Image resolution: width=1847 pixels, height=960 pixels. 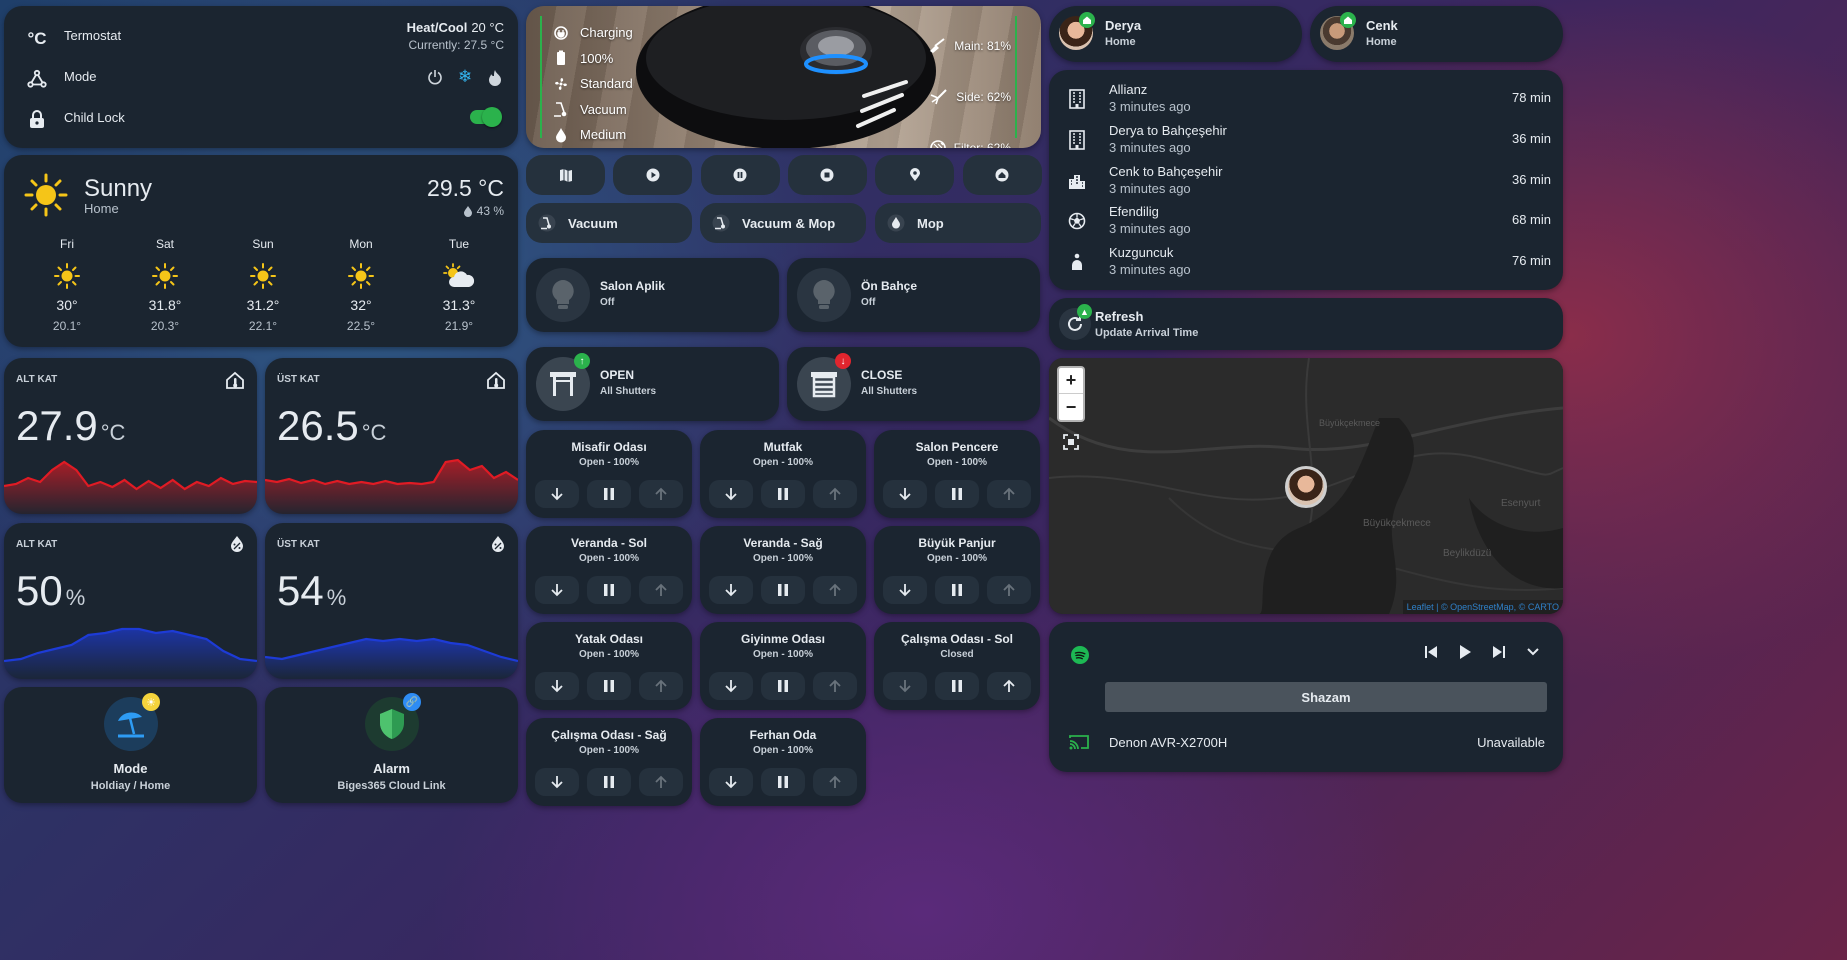 What do you see at coordinates (130, 601) in the screenshot?
I see `sensor-card: ALT KAT 50%` at bounding box center [130, 601].